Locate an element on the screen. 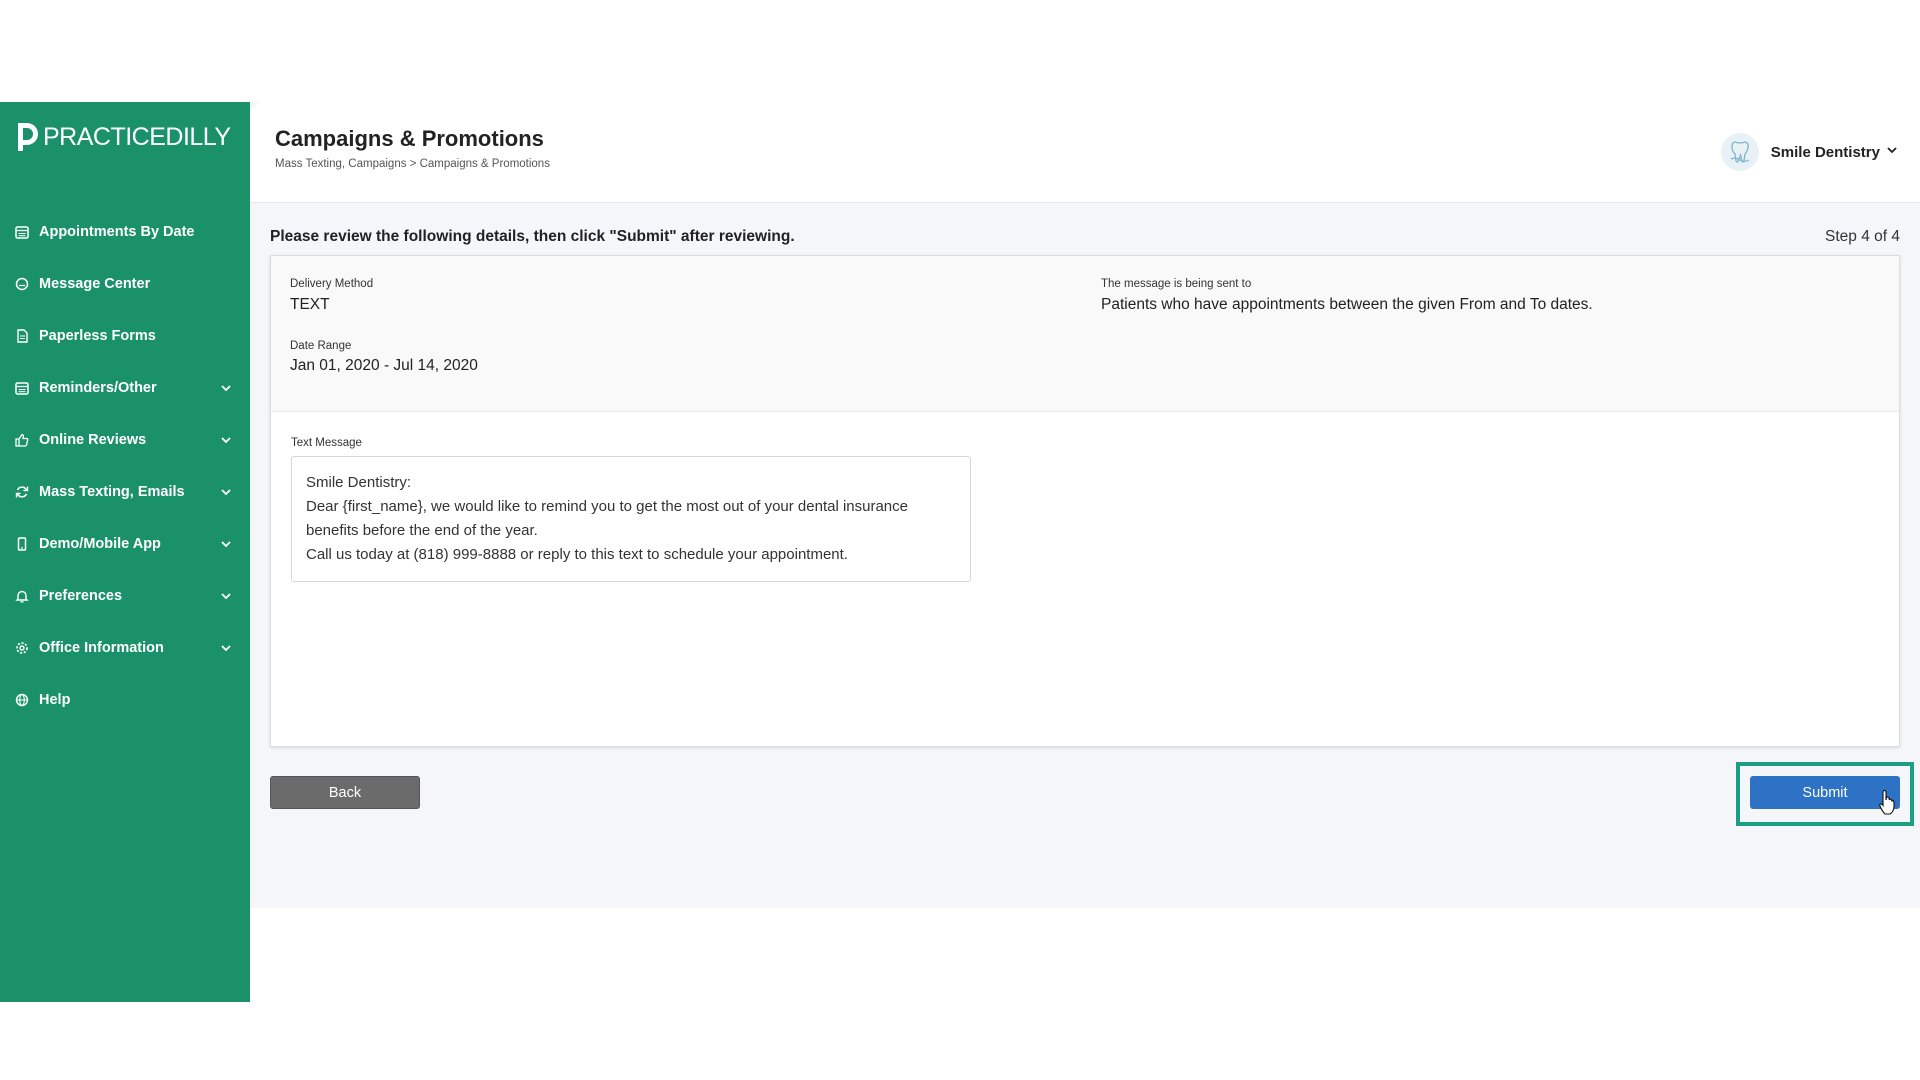 Image resolution: width=1920 pixels, height=1080 pixels. sidebar-item-label: Paperless Forms is located at coordinates (97, 336).